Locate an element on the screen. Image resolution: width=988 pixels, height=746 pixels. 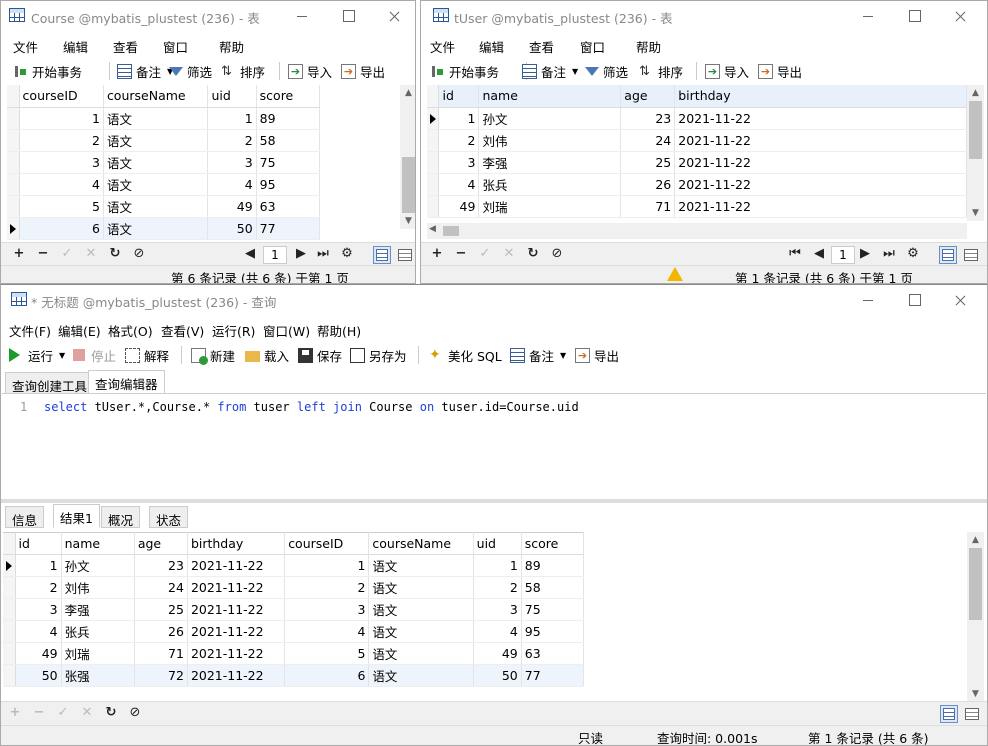
refresh-icon: ↻ is located at coordinates (115, 253).